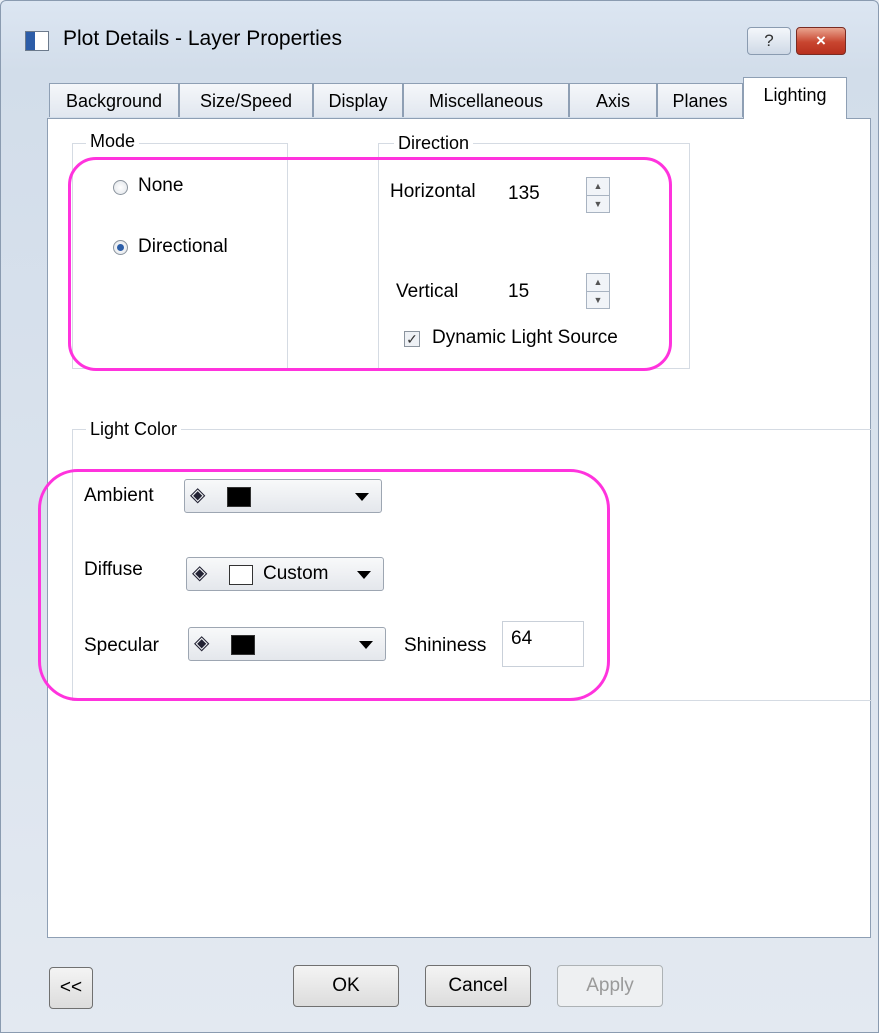  I want to click on cancel-button: Cancel, so click(478, 986).